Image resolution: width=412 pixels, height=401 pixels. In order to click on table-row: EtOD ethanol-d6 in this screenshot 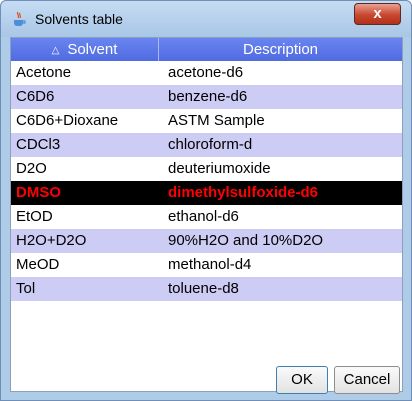, I will do `click(206, 217)`.